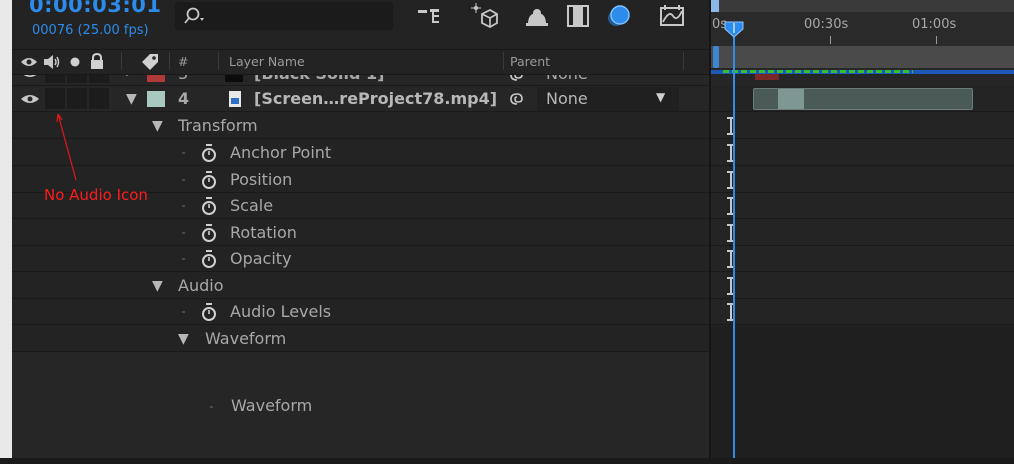  Describe the element at coordinates (360, 259) in the screenshot. I see `property-row-opacity: Opacity` at that location.